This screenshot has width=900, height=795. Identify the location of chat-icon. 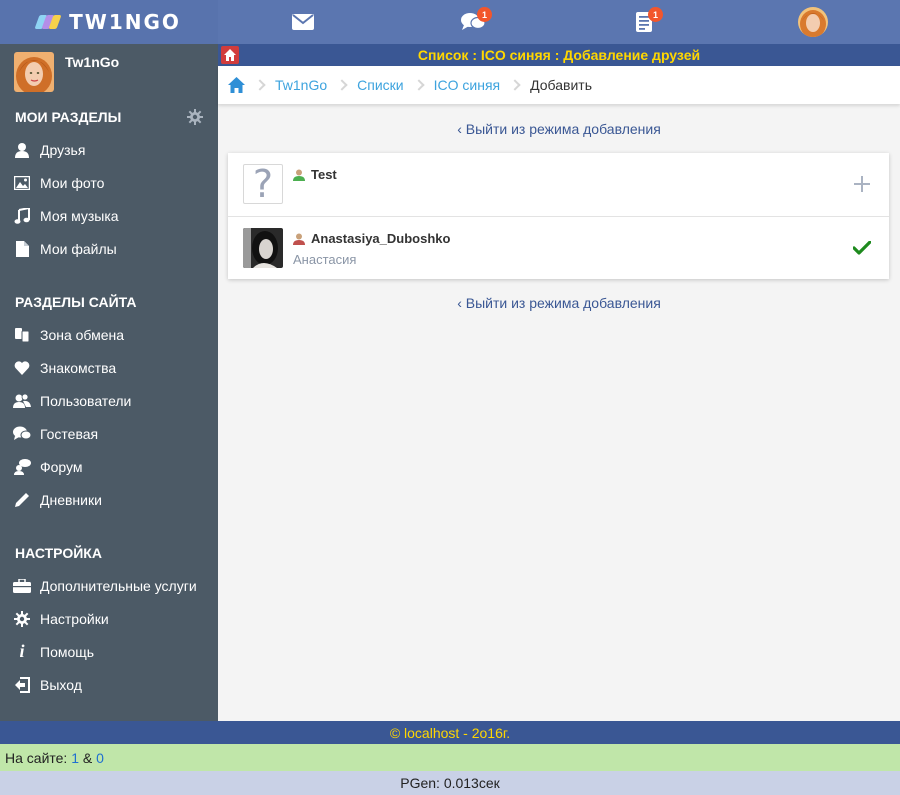
(22, 434).